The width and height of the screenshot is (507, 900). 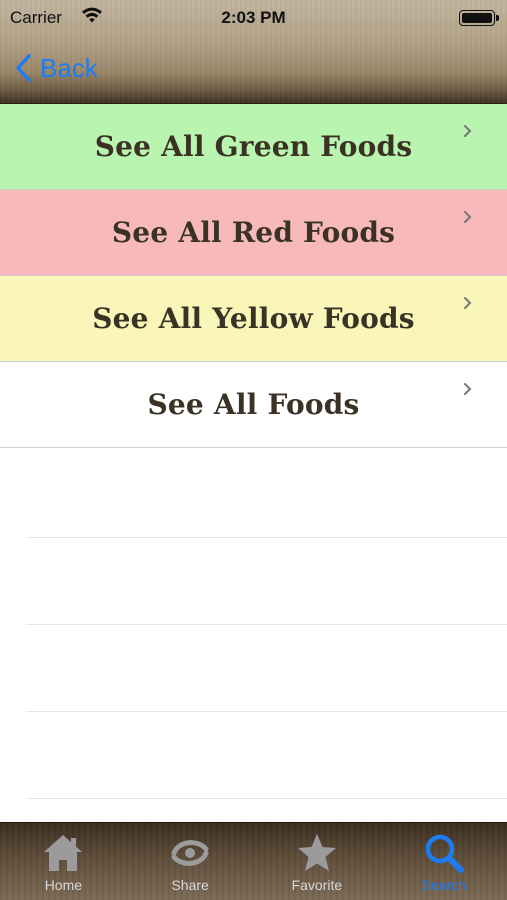 I want to click on tab-label: Home, so click(x=63, y=885).